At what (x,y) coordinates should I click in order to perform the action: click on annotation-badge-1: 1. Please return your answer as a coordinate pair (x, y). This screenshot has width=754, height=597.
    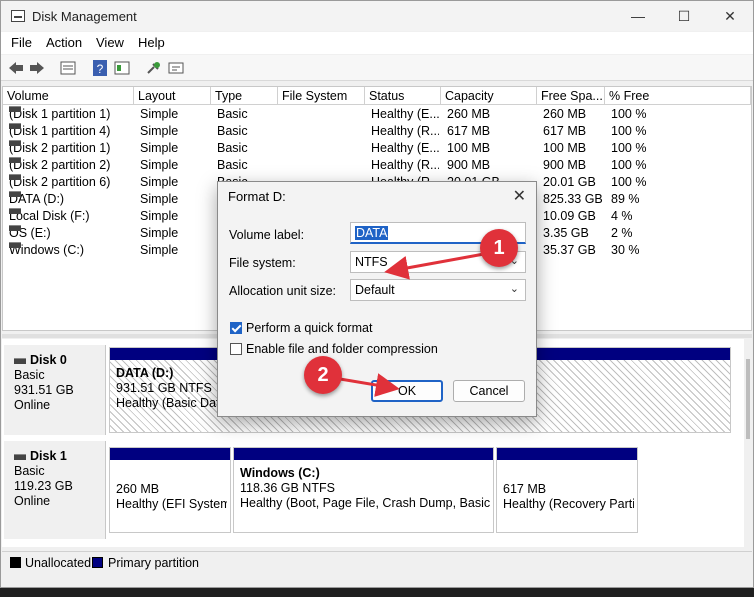
    Looking at the image, I should click on (499, 248).